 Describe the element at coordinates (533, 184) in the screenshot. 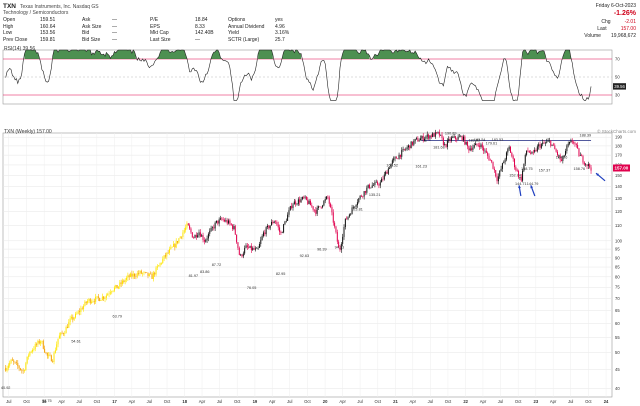

I see `price-annotation: 144.79` at that location.